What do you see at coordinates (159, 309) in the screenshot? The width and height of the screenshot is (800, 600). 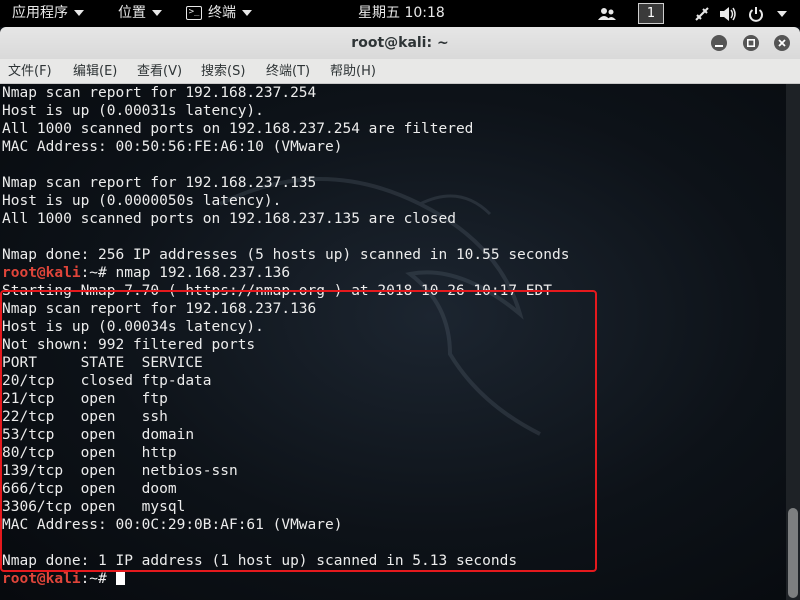 I see `output-line: Nmap scan report for 192.168.237.136` at bounding box center [159, 309].